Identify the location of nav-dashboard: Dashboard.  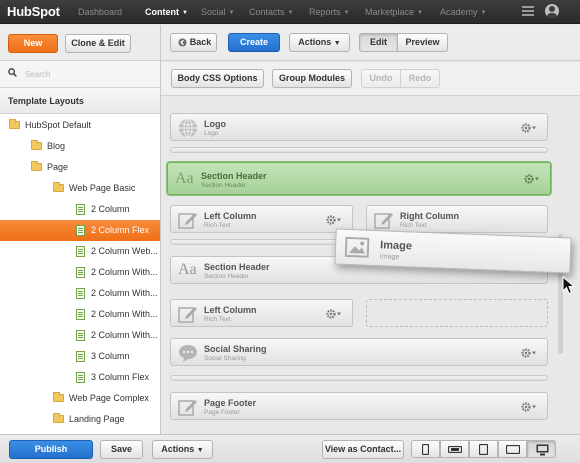
(100, 12).